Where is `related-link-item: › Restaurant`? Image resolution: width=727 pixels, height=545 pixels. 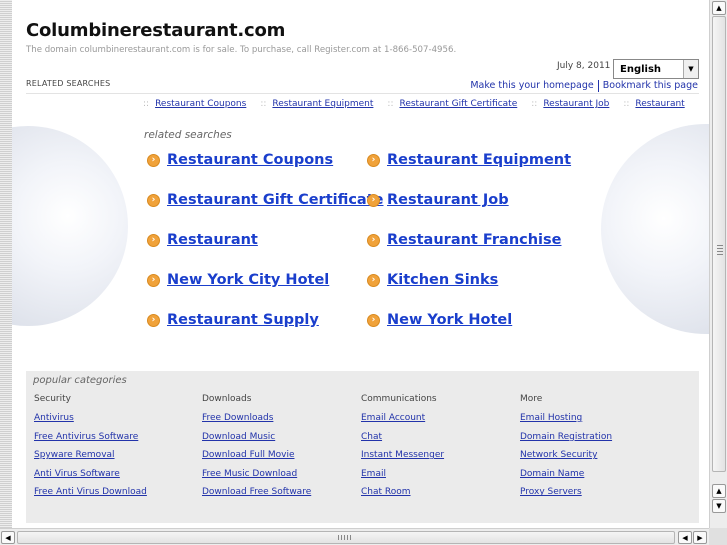
related-link-item: › Restaurant is located at coordinates (202, 240).